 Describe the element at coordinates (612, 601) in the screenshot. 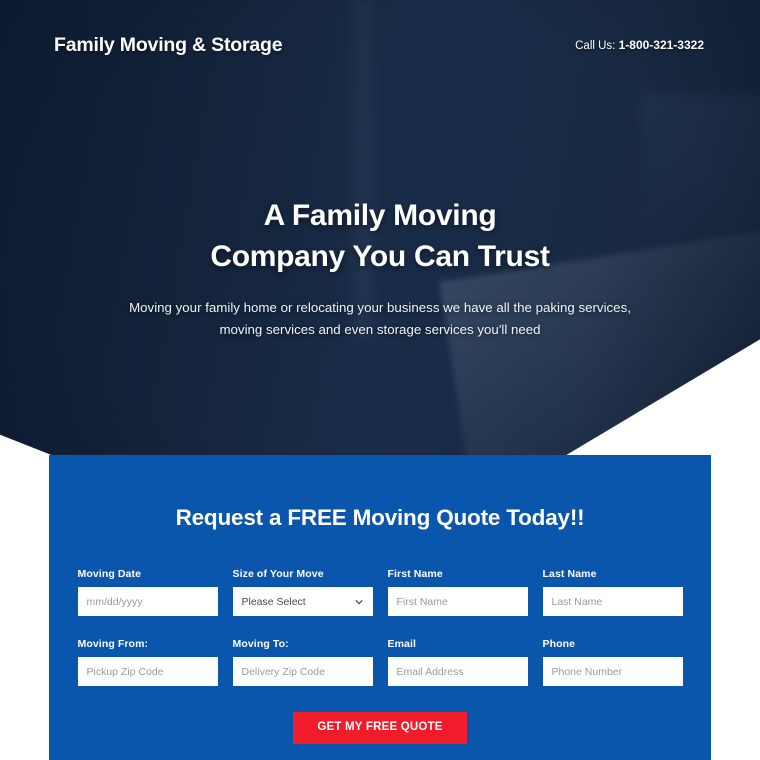

I see `last-name-input` at that location.